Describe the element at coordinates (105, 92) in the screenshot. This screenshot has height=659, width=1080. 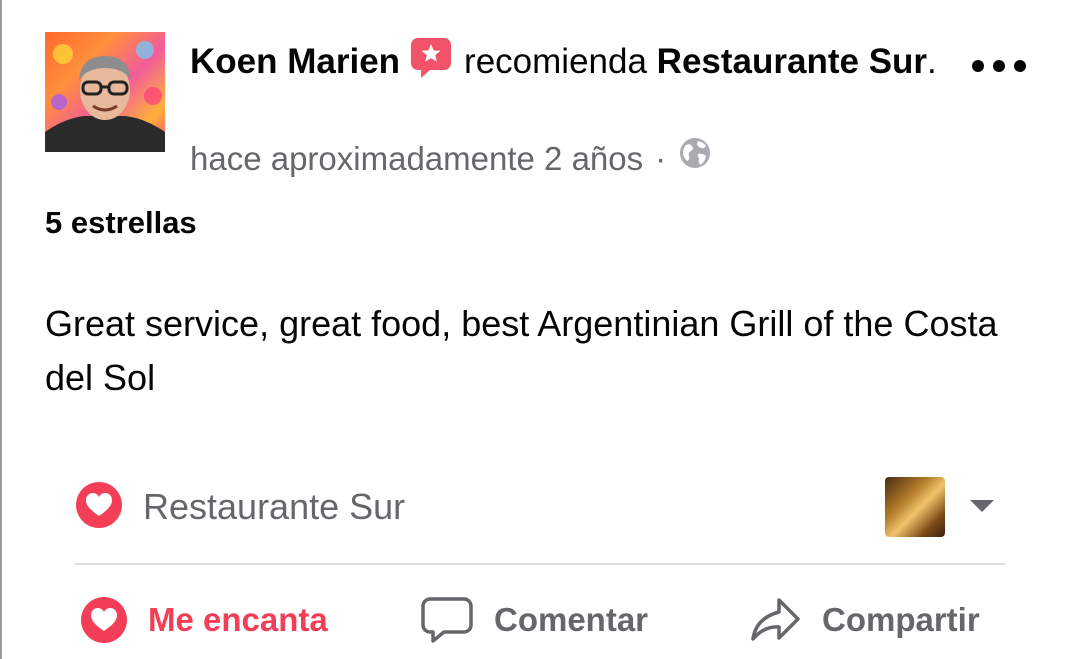
I see `avatar` at that location.